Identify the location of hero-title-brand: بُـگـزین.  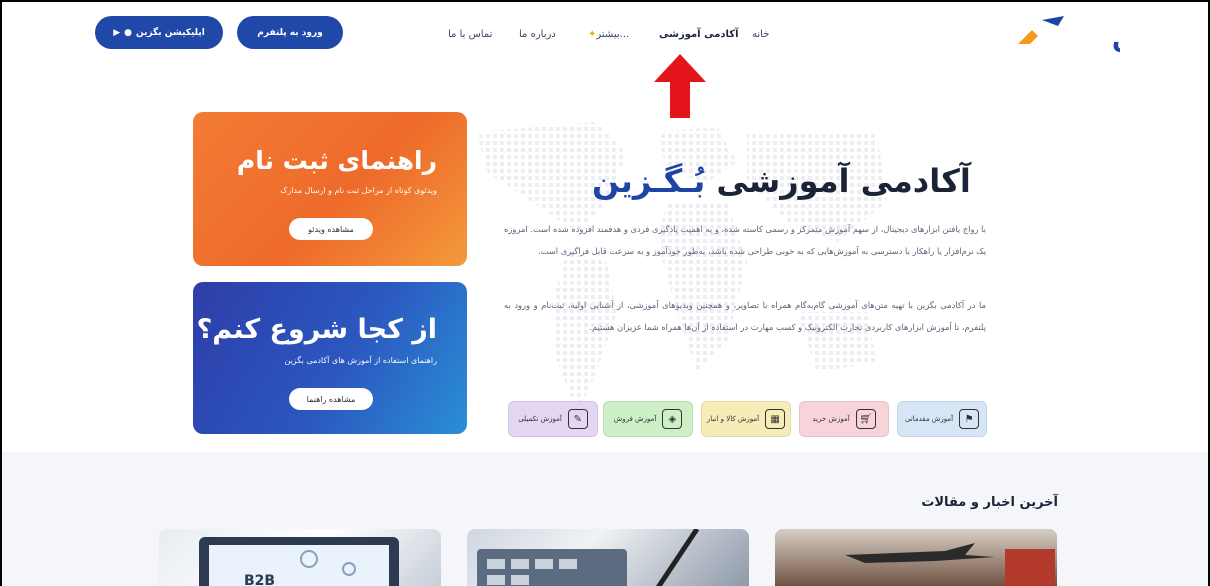
(649, 181).